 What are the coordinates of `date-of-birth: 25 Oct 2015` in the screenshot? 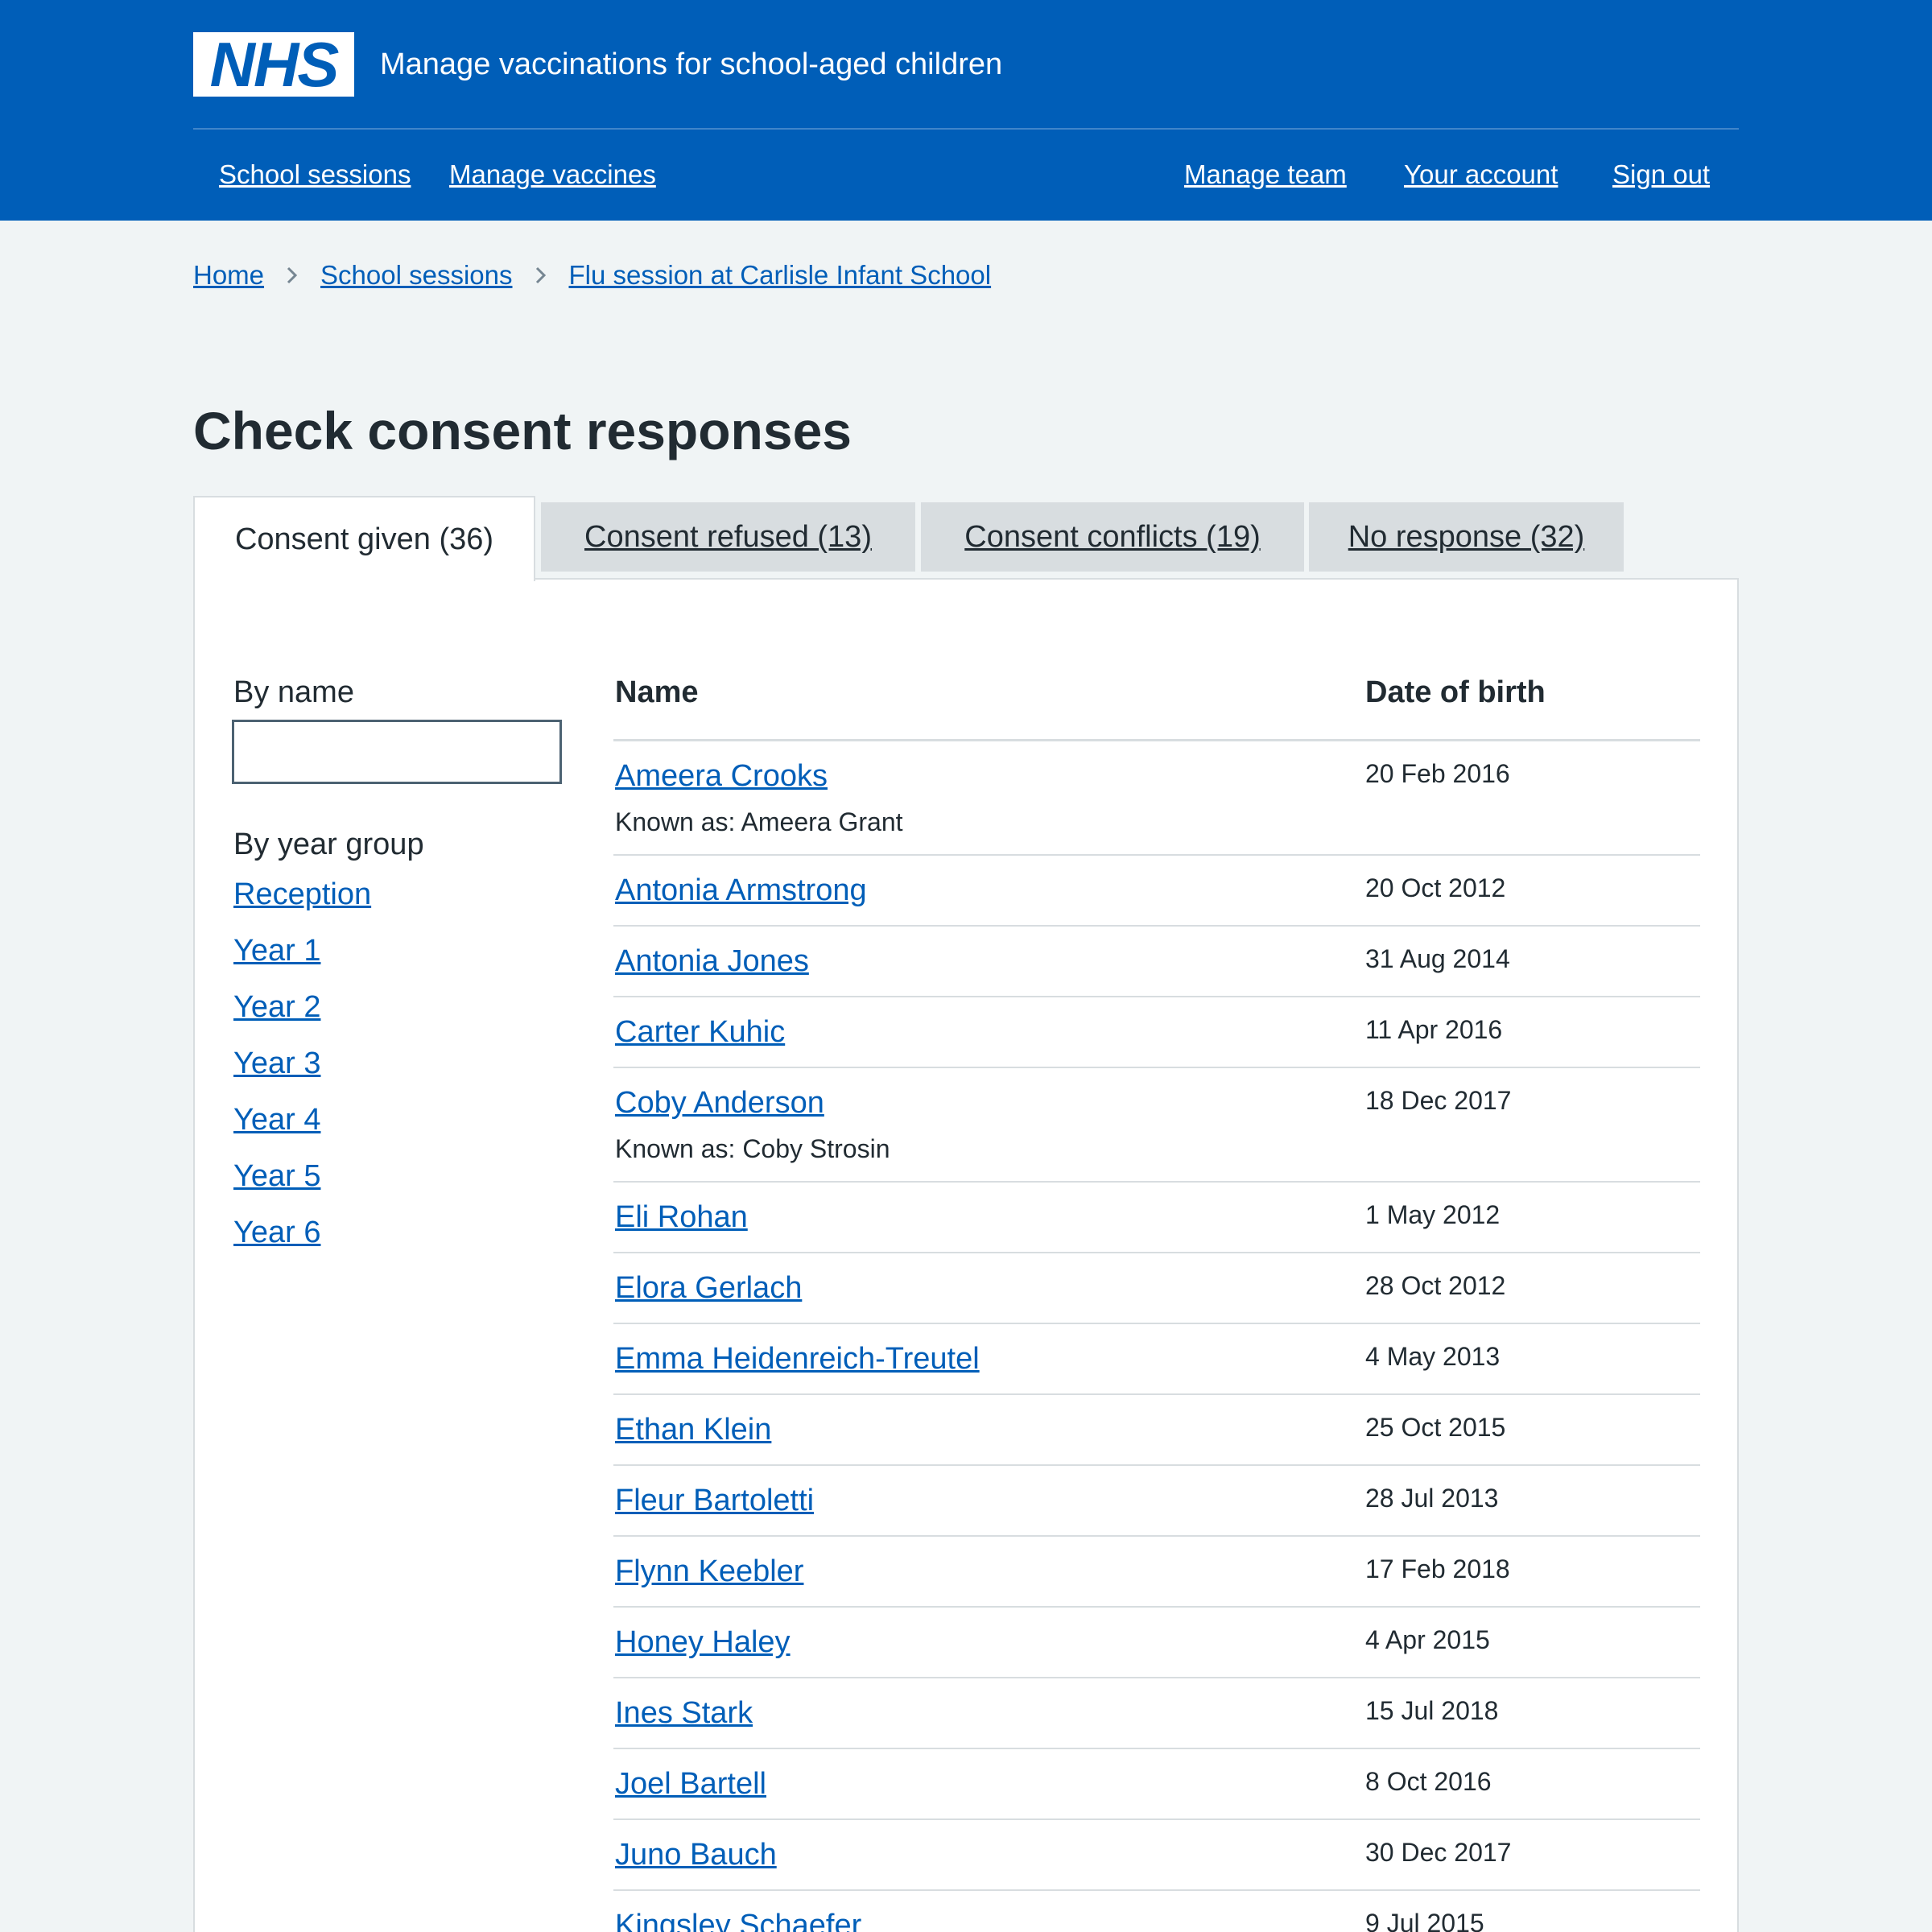 It's located at (1435, 1427).